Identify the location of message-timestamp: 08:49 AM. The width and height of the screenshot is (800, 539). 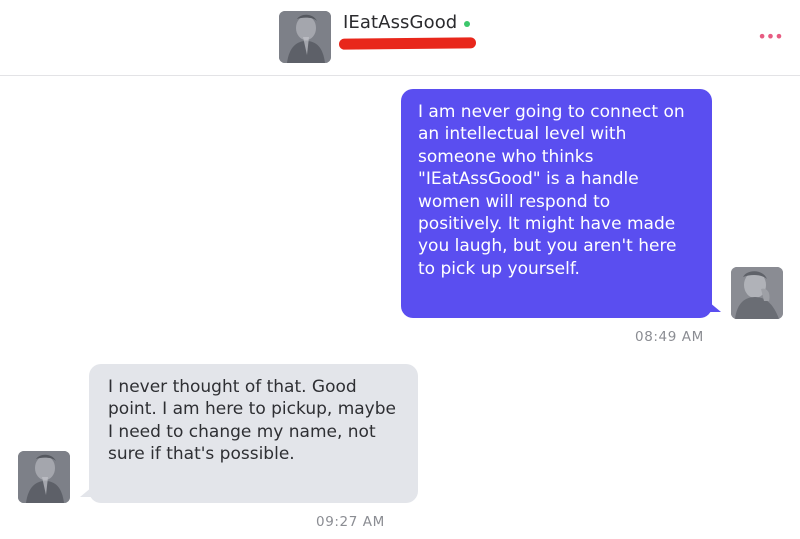
(669, 337).